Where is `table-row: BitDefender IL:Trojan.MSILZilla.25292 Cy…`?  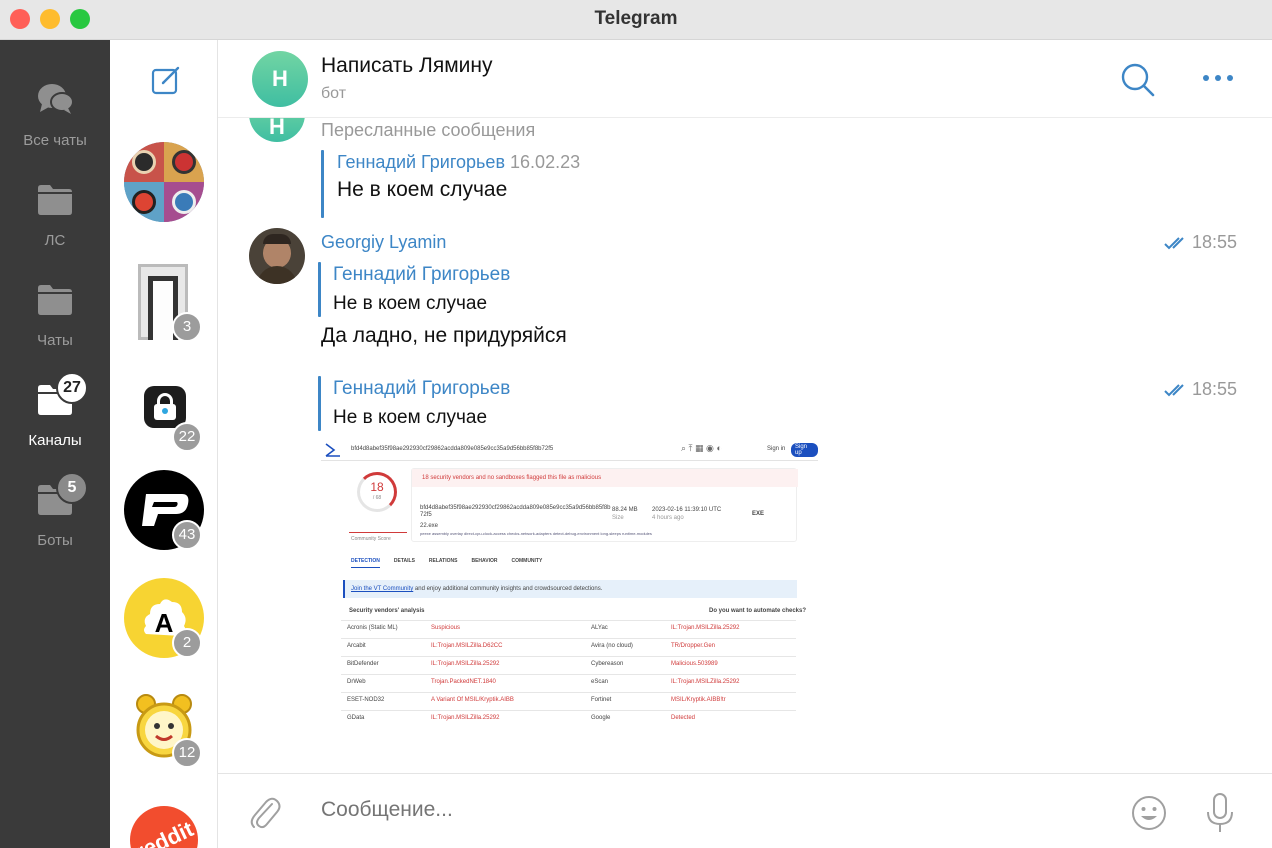 table-row: BitDefender IL:Trojan.MSILZilla.25292 Cy… is located at coordinates (568, 664).